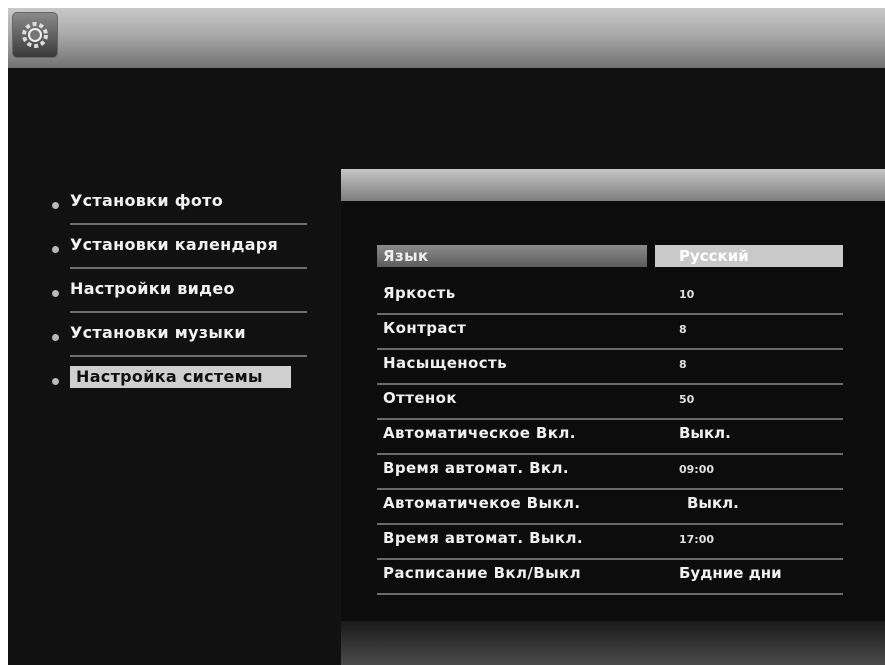  I want to click on setting-row-auto-on: Автоматическое Вкл. Выкл., so click(610, 437).